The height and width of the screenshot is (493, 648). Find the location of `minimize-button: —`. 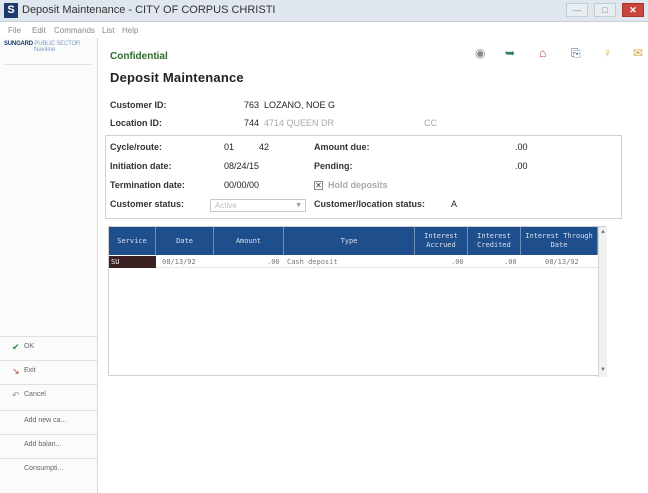

minimize-button: — is located at coordinates (577, 10).